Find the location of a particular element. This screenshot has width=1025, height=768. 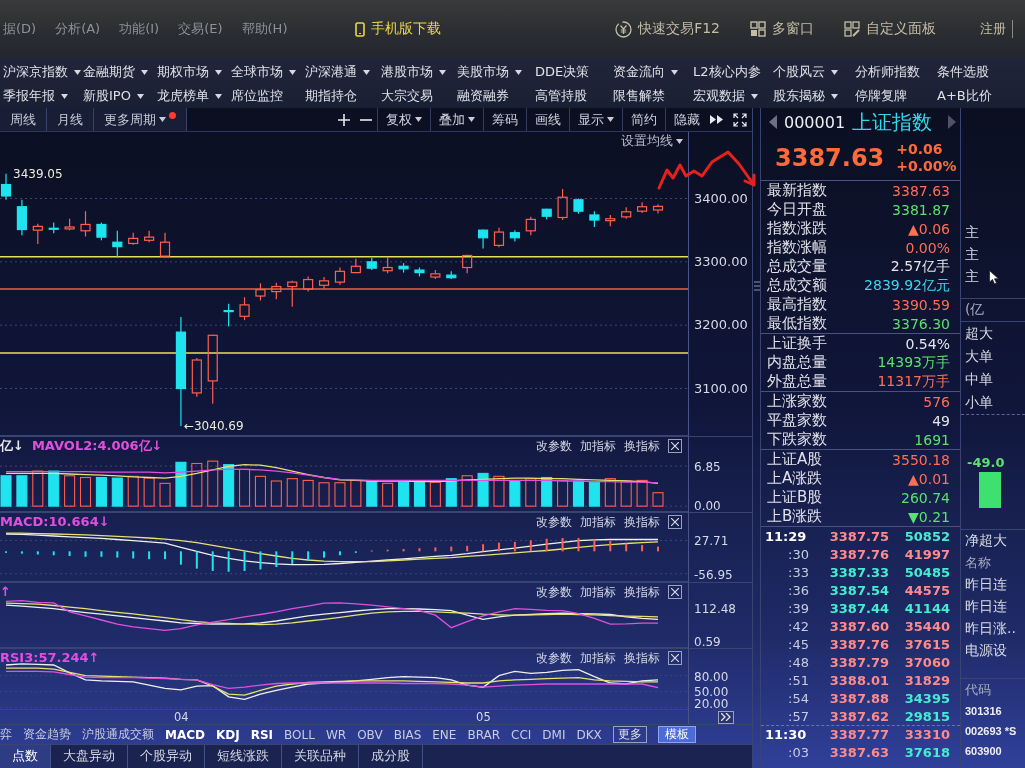

template-button: 模板 is located at coordinates (676, 734).